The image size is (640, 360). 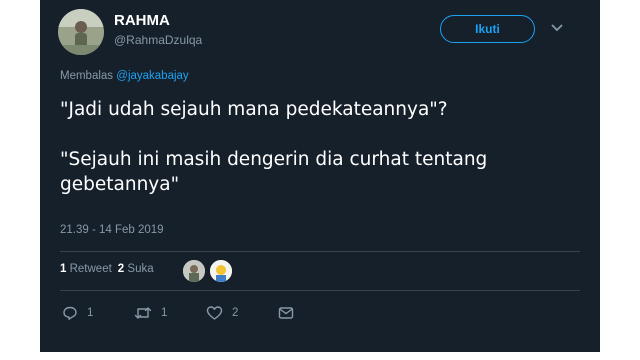 What do you see at coordinates (242, 313) in the screenshot?
I see `like-button: 2` at bounding box center [242, 313].